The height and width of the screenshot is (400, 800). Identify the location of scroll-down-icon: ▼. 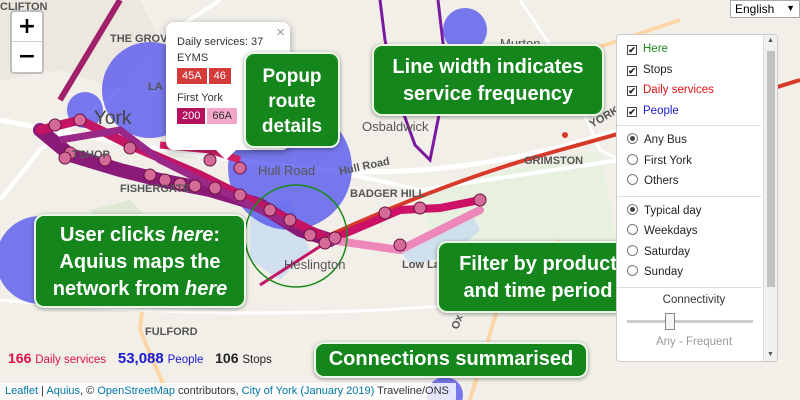
(770, 354).